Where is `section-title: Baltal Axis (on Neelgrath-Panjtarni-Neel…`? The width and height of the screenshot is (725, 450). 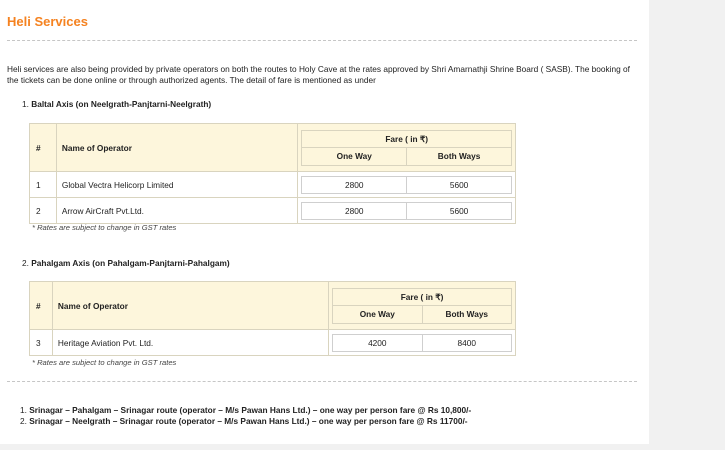
section-title: Baltal Axis (on Neelgrath-Panjtarni-Neel… is located at coordinates (121, 104).